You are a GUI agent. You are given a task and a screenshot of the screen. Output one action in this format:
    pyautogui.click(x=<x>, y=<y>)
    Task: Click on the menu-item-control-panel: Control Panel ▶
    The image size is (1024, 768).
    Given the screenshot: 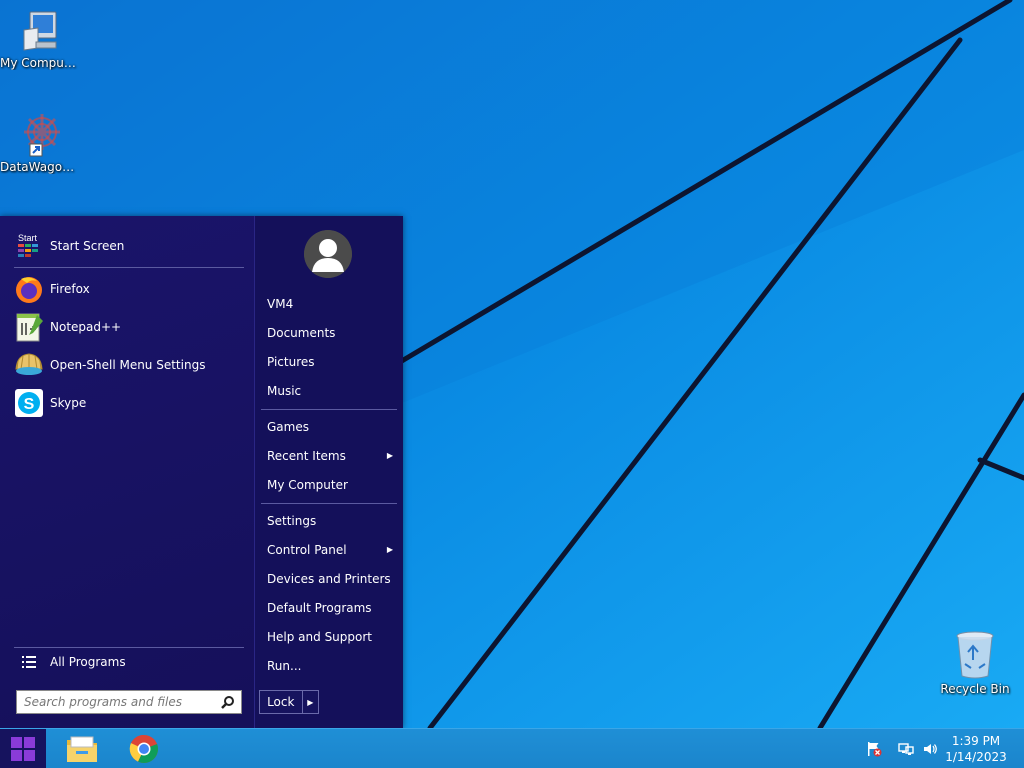 What is the action you would take?
    pyautogui.click(x=332, y=550)
    